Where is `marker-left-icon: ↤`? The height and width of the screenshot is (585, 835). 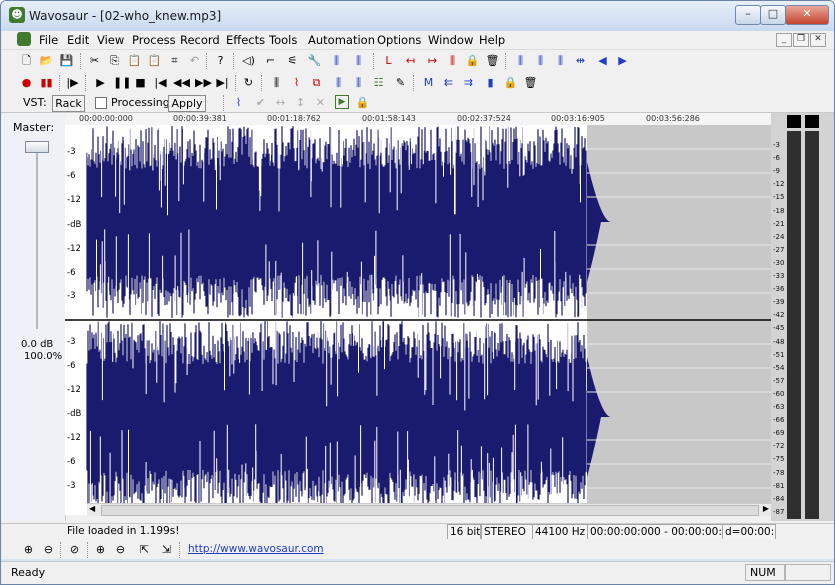
marker-left-icon: ↤ is located at coordinates (410, 60).